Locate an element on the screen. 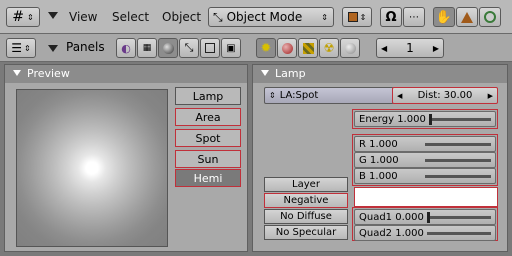  preview-type-area: Area is located at coordinates (208, 117).